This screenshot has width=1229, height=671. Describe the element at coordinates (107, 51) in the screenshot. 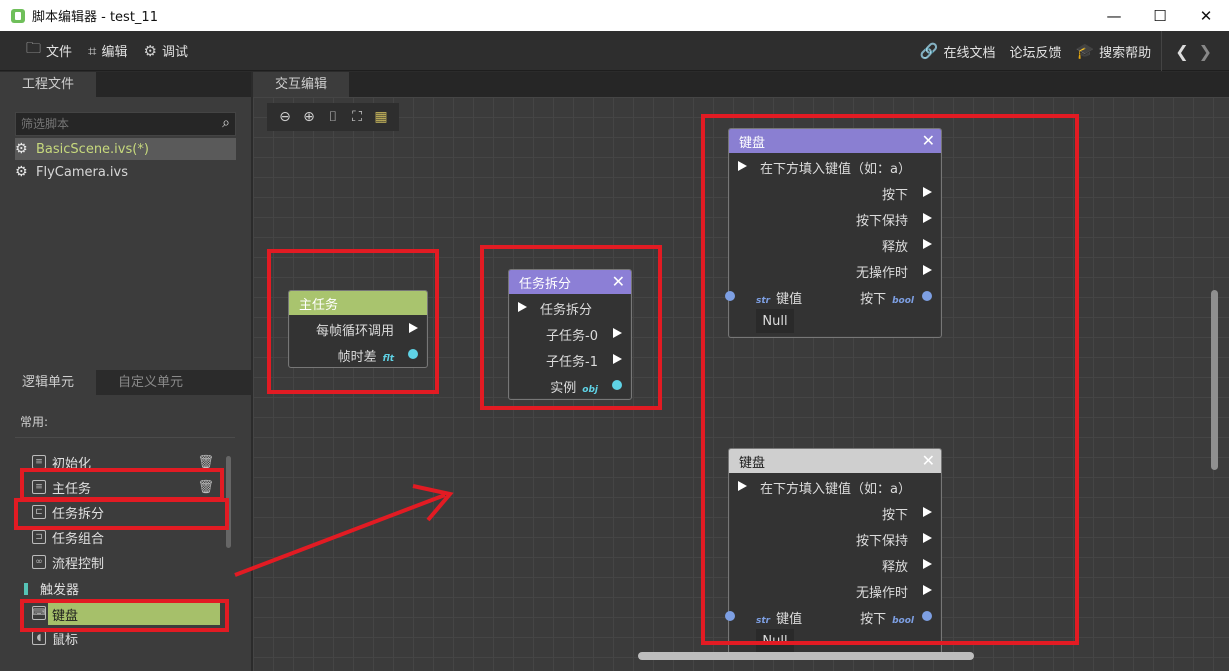

I see `menu-edit: ⌗ 编辑` at that location.